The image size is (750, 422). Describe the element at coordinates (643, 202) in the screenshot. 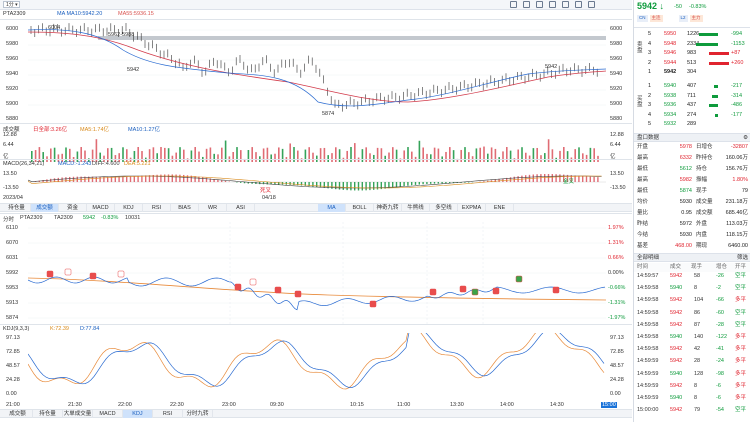

I see `stat-label: 均价` at that location.